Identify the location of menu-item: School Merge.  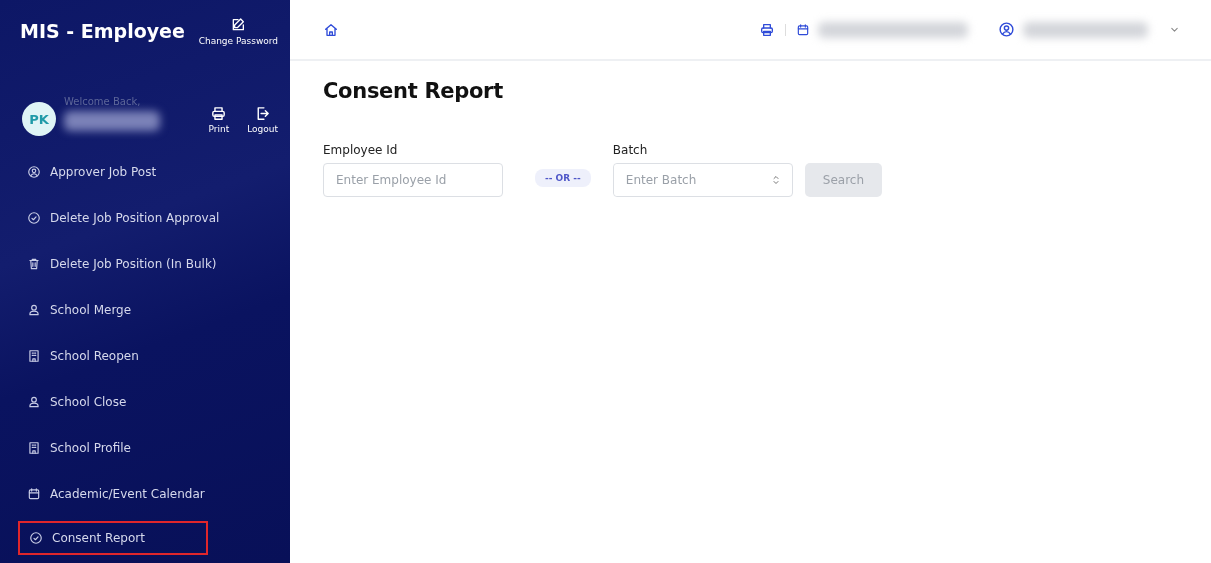
(135, 310).